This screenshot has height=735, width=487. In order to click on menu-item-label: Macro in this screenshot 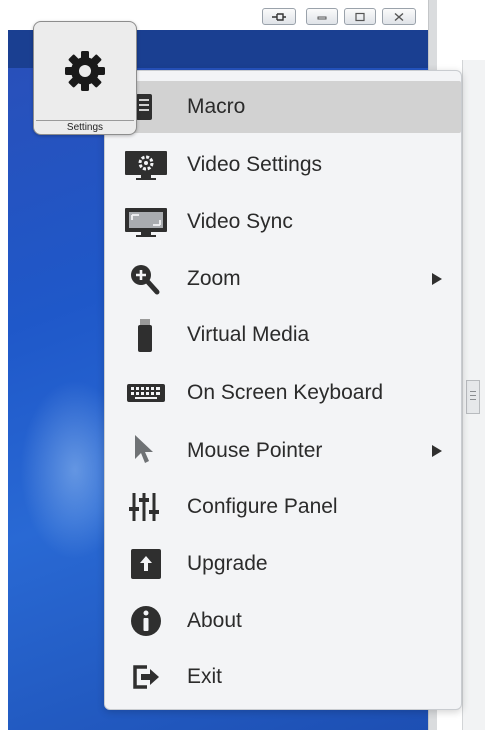, I will do `click(216, 106)`.